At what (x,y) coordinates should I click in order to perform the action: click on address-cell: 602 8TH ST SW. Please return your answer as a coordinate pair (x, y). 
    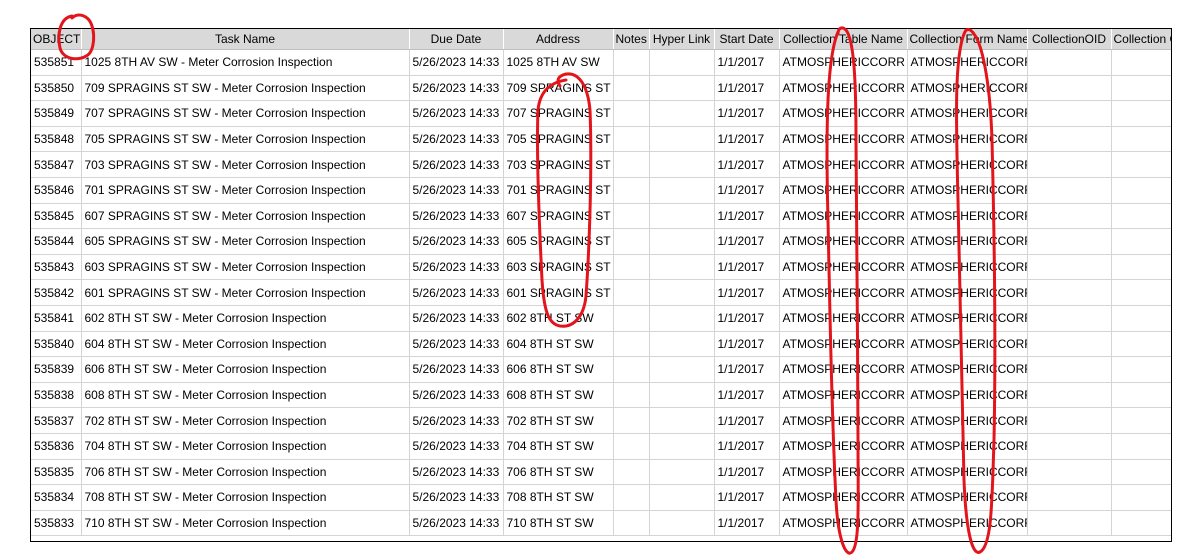
    Looking at the image, I should click on (558, 318).